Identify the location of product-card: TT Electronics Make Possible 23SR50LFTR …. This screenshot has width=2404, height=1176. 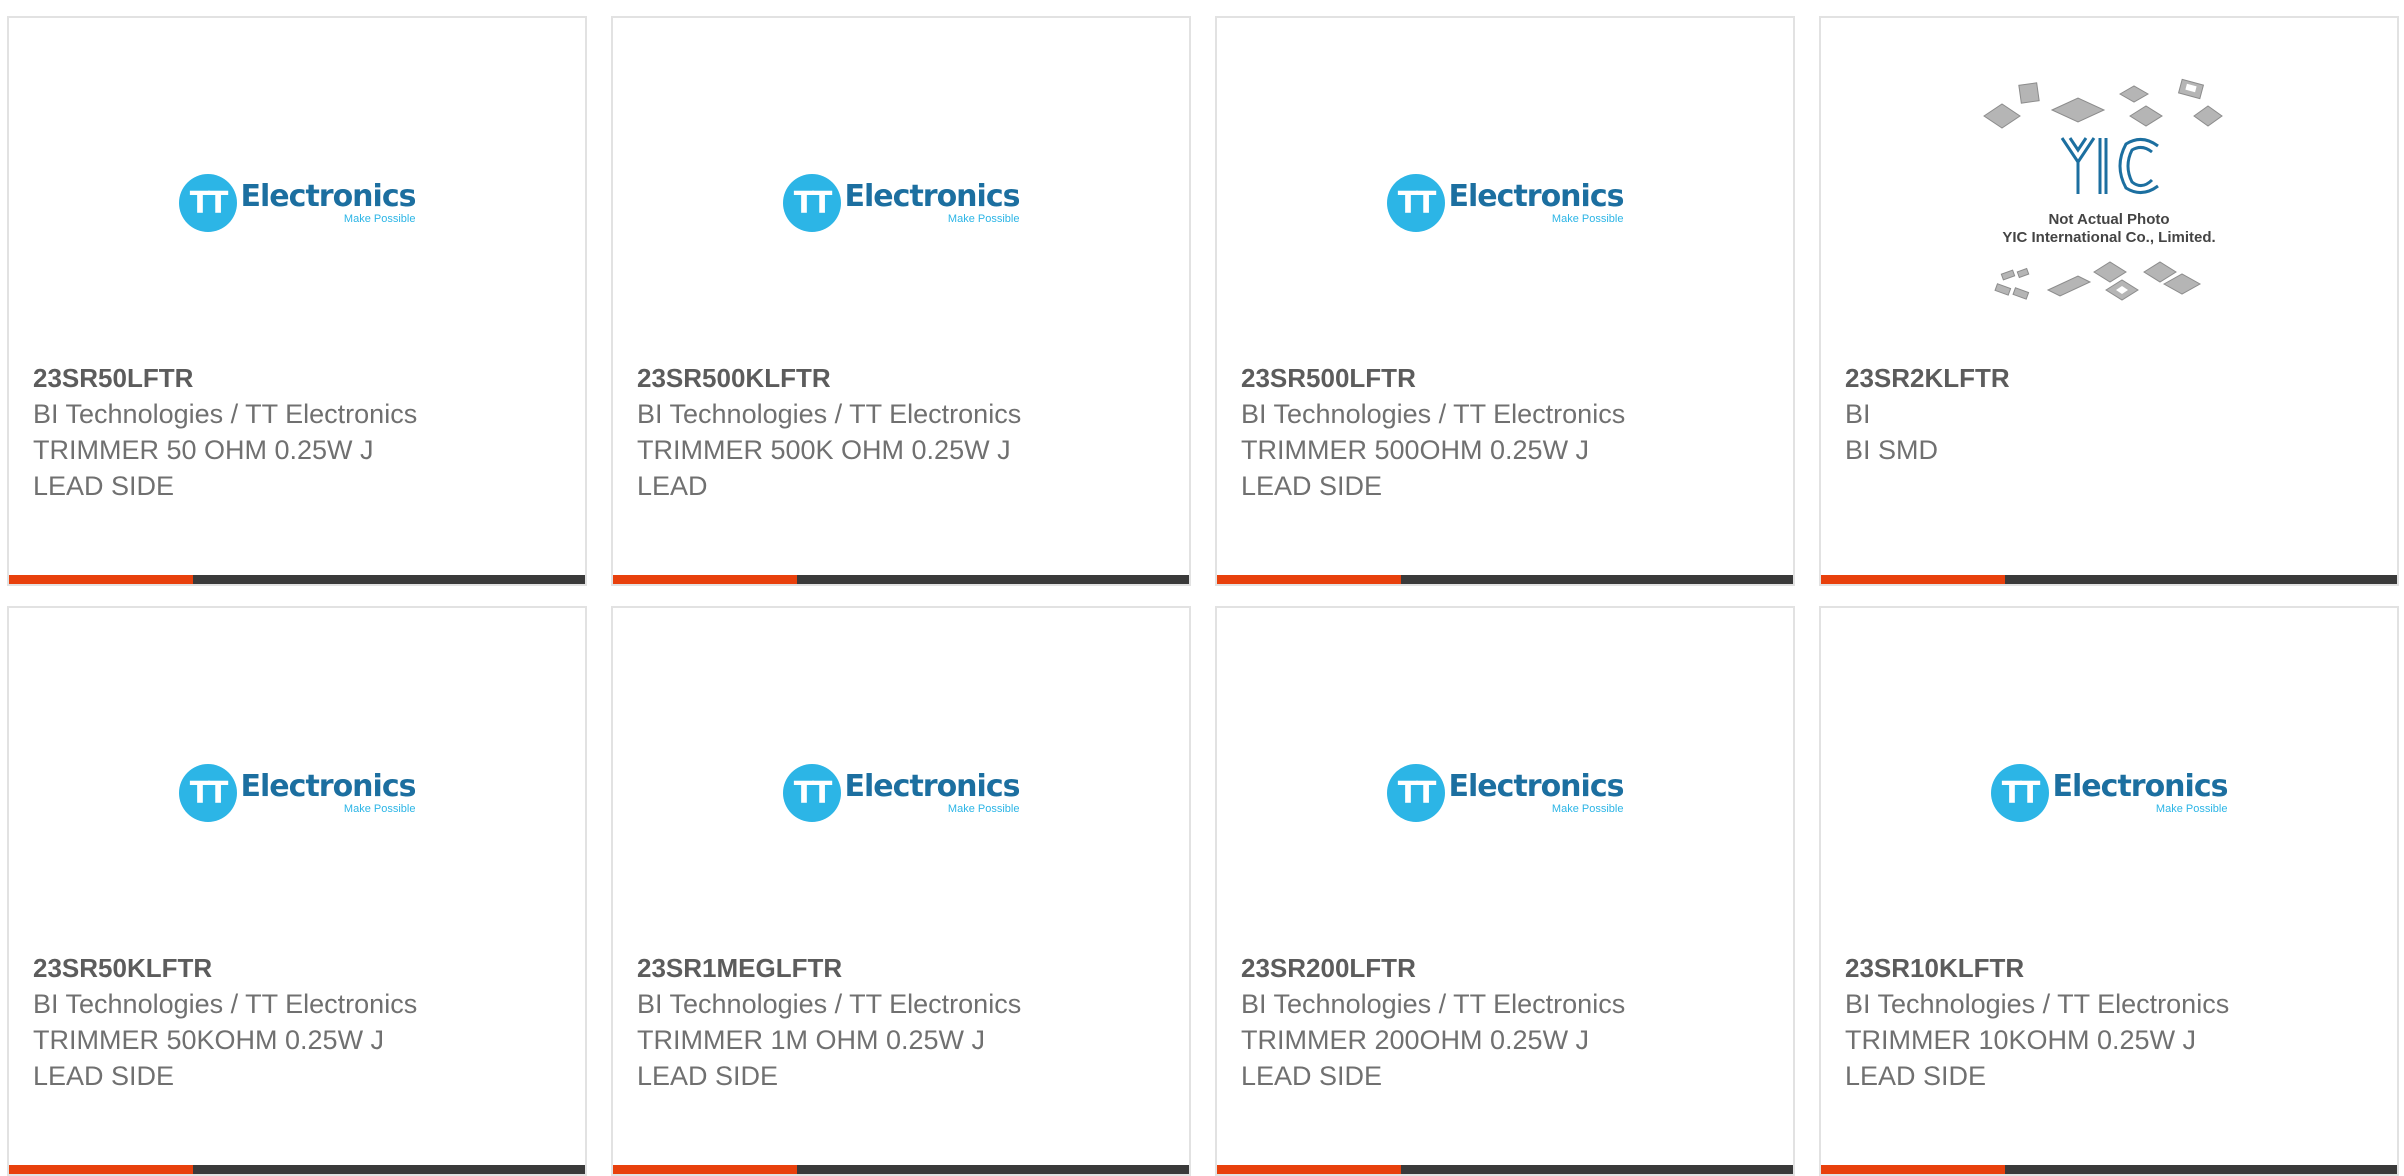
(297, 301).